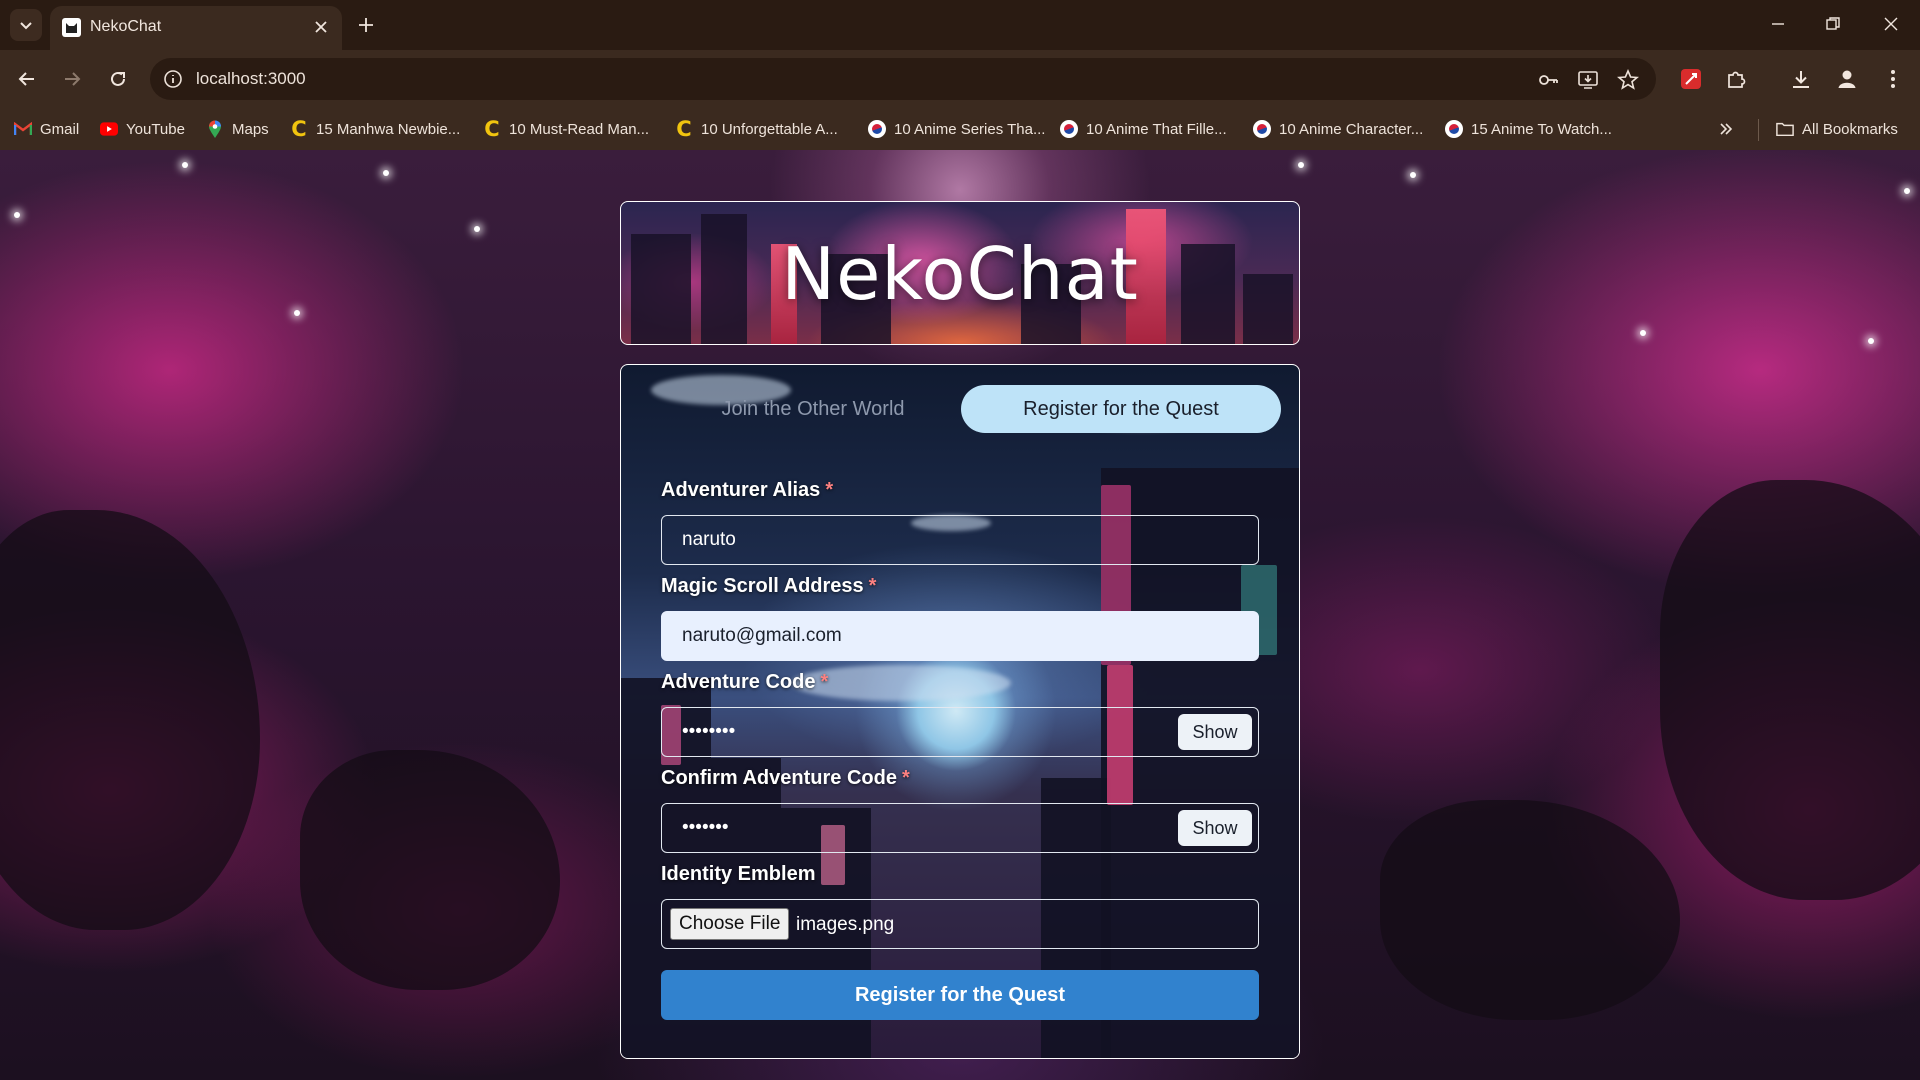  What do you see at coordinates (1833, 24) in the screenshot?
I see `restore-icon` at bounding box center [1833, 24].